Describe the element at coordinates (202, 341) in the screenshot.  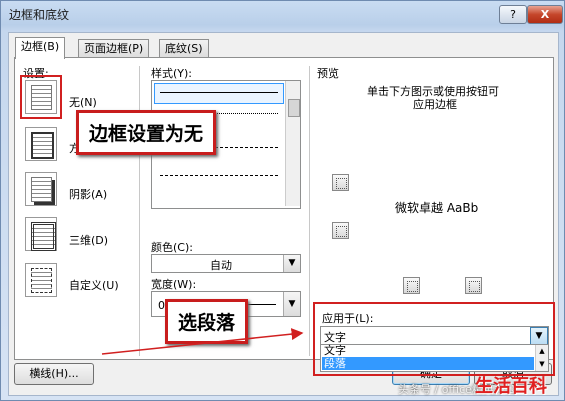
I see `arrow-to-paragraph` at that location.